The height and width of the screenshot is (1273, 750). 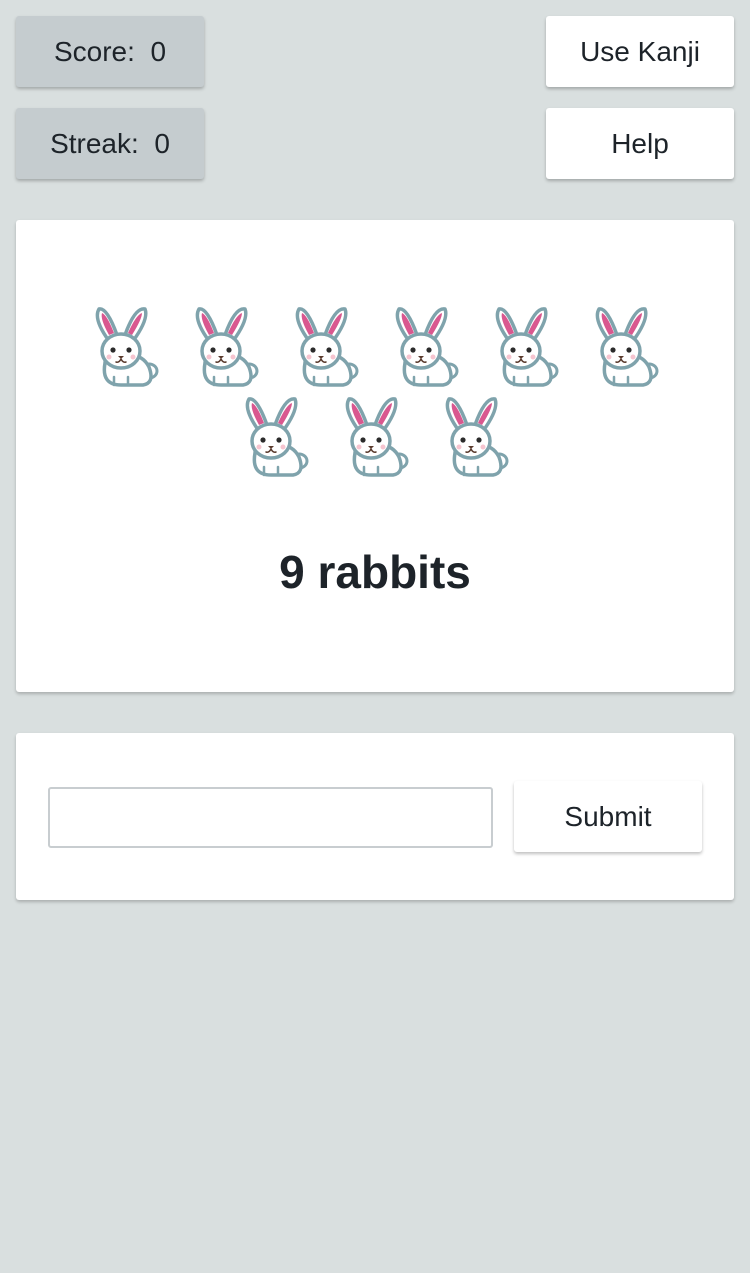 I want to click on rabbit-grid, so click(x=375, y=395).